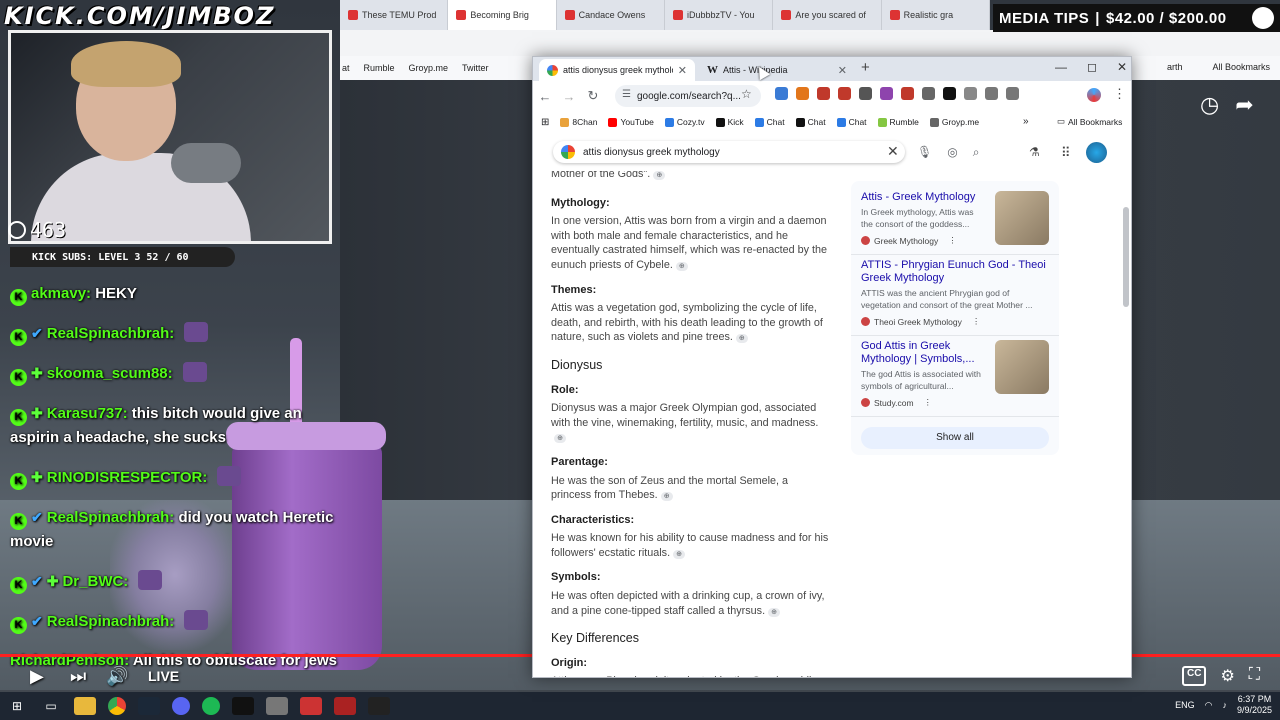 The width and height of the screenshot is (1280, 720). Describe the element at coordinates (898, 122) in the screenshot. I see `bookmark-rumble: Rumble` at that location.